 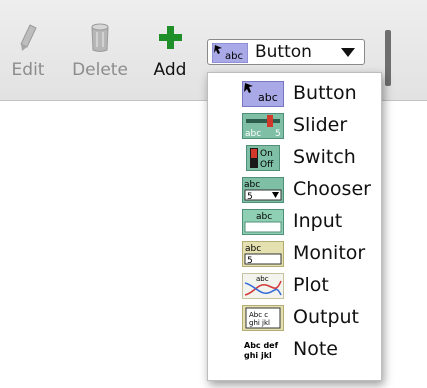 I want to click on menu-item-label: Input, so click(x=318, y=221).